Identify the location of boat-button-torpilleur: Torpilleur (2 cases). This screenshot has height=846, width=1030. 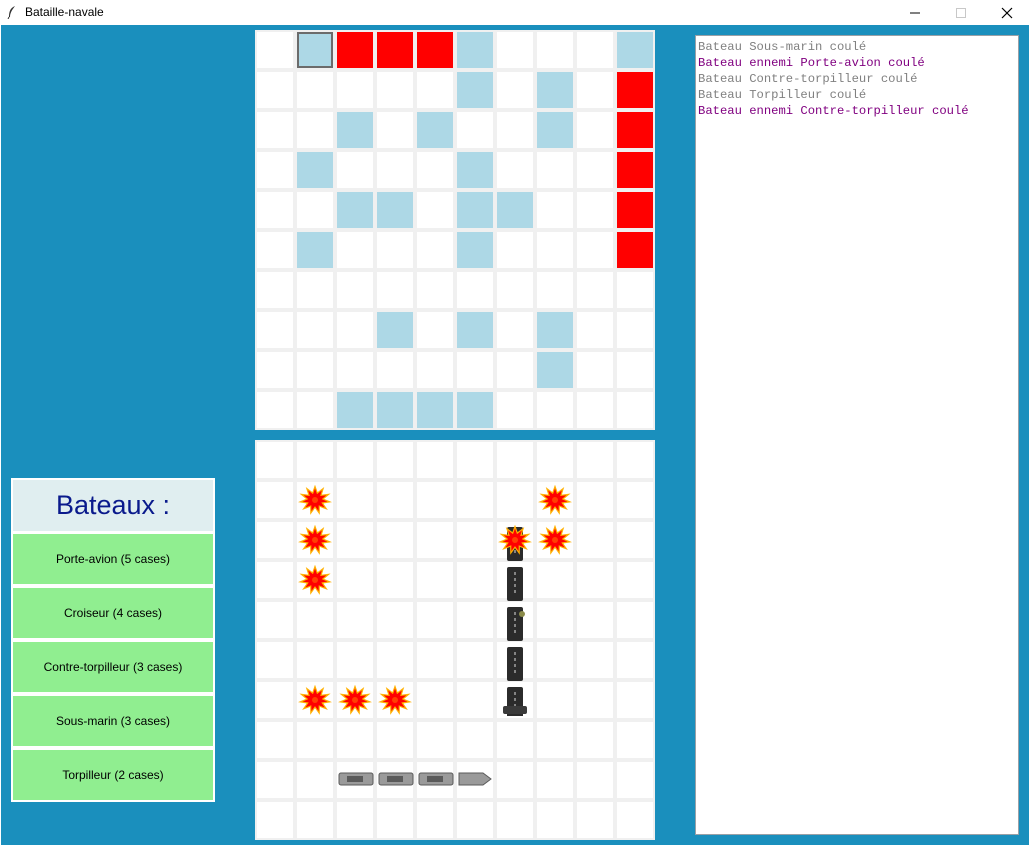
(113, 775).